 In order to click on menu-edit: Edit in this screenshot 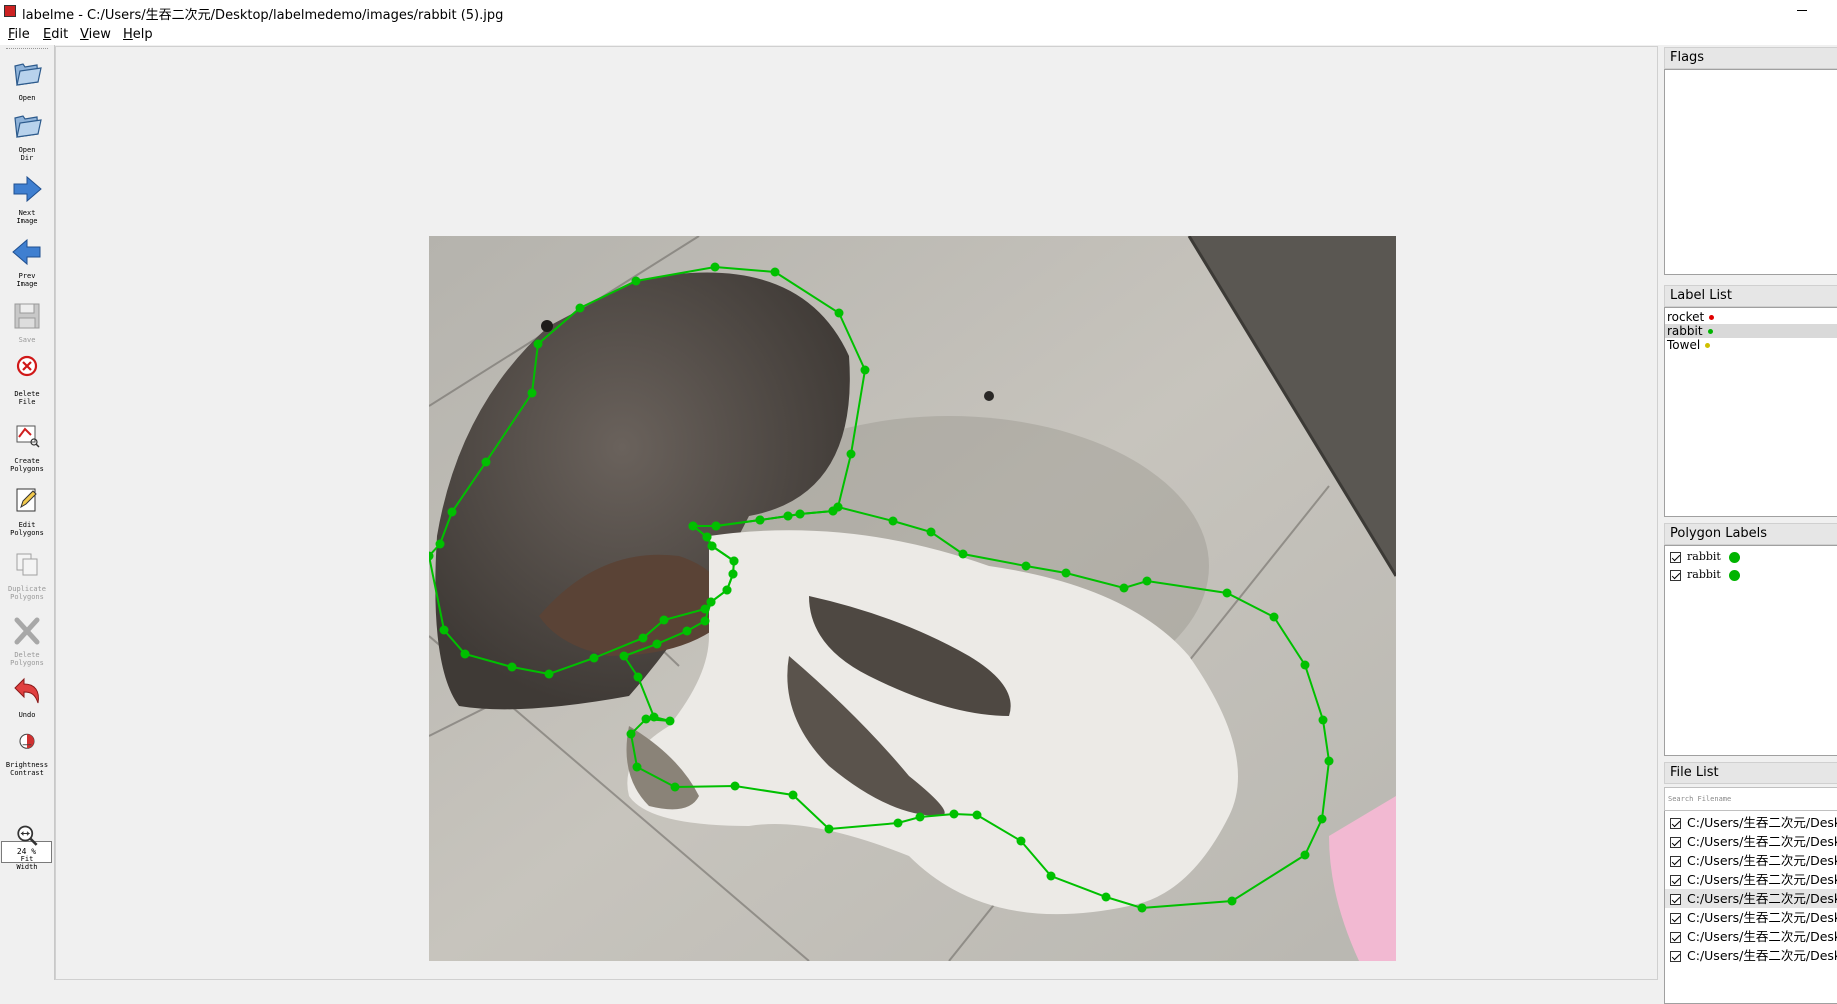, I will do `click(55, 34)`.